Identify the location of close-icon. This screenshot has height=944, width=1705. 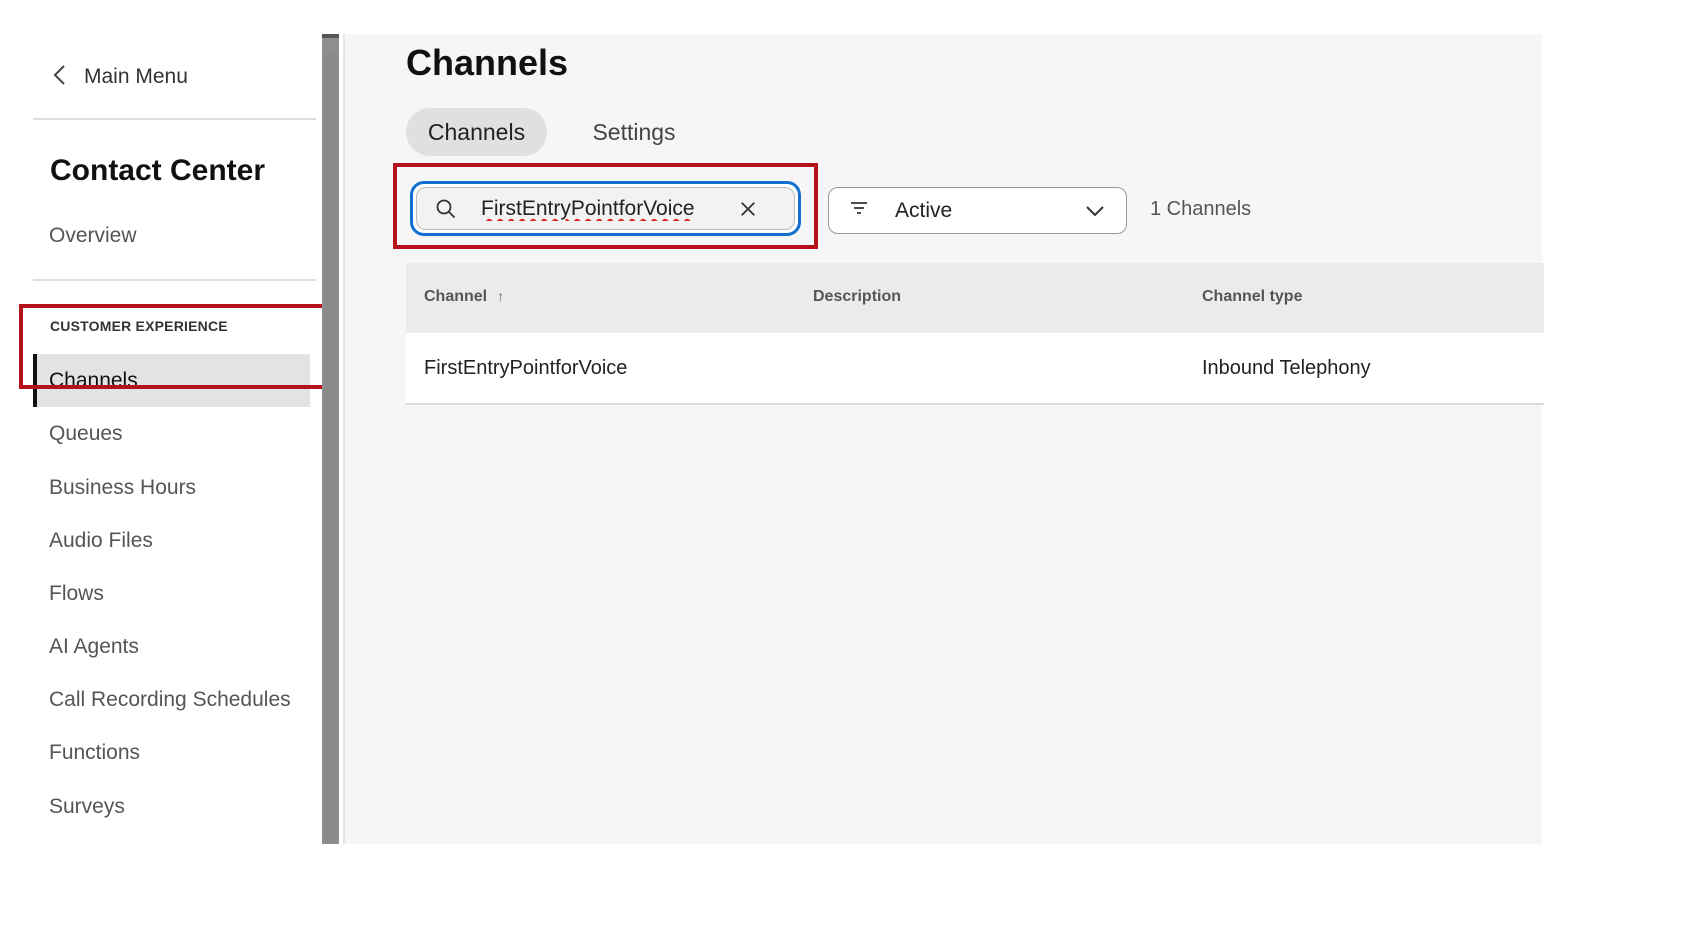
(748, 209).